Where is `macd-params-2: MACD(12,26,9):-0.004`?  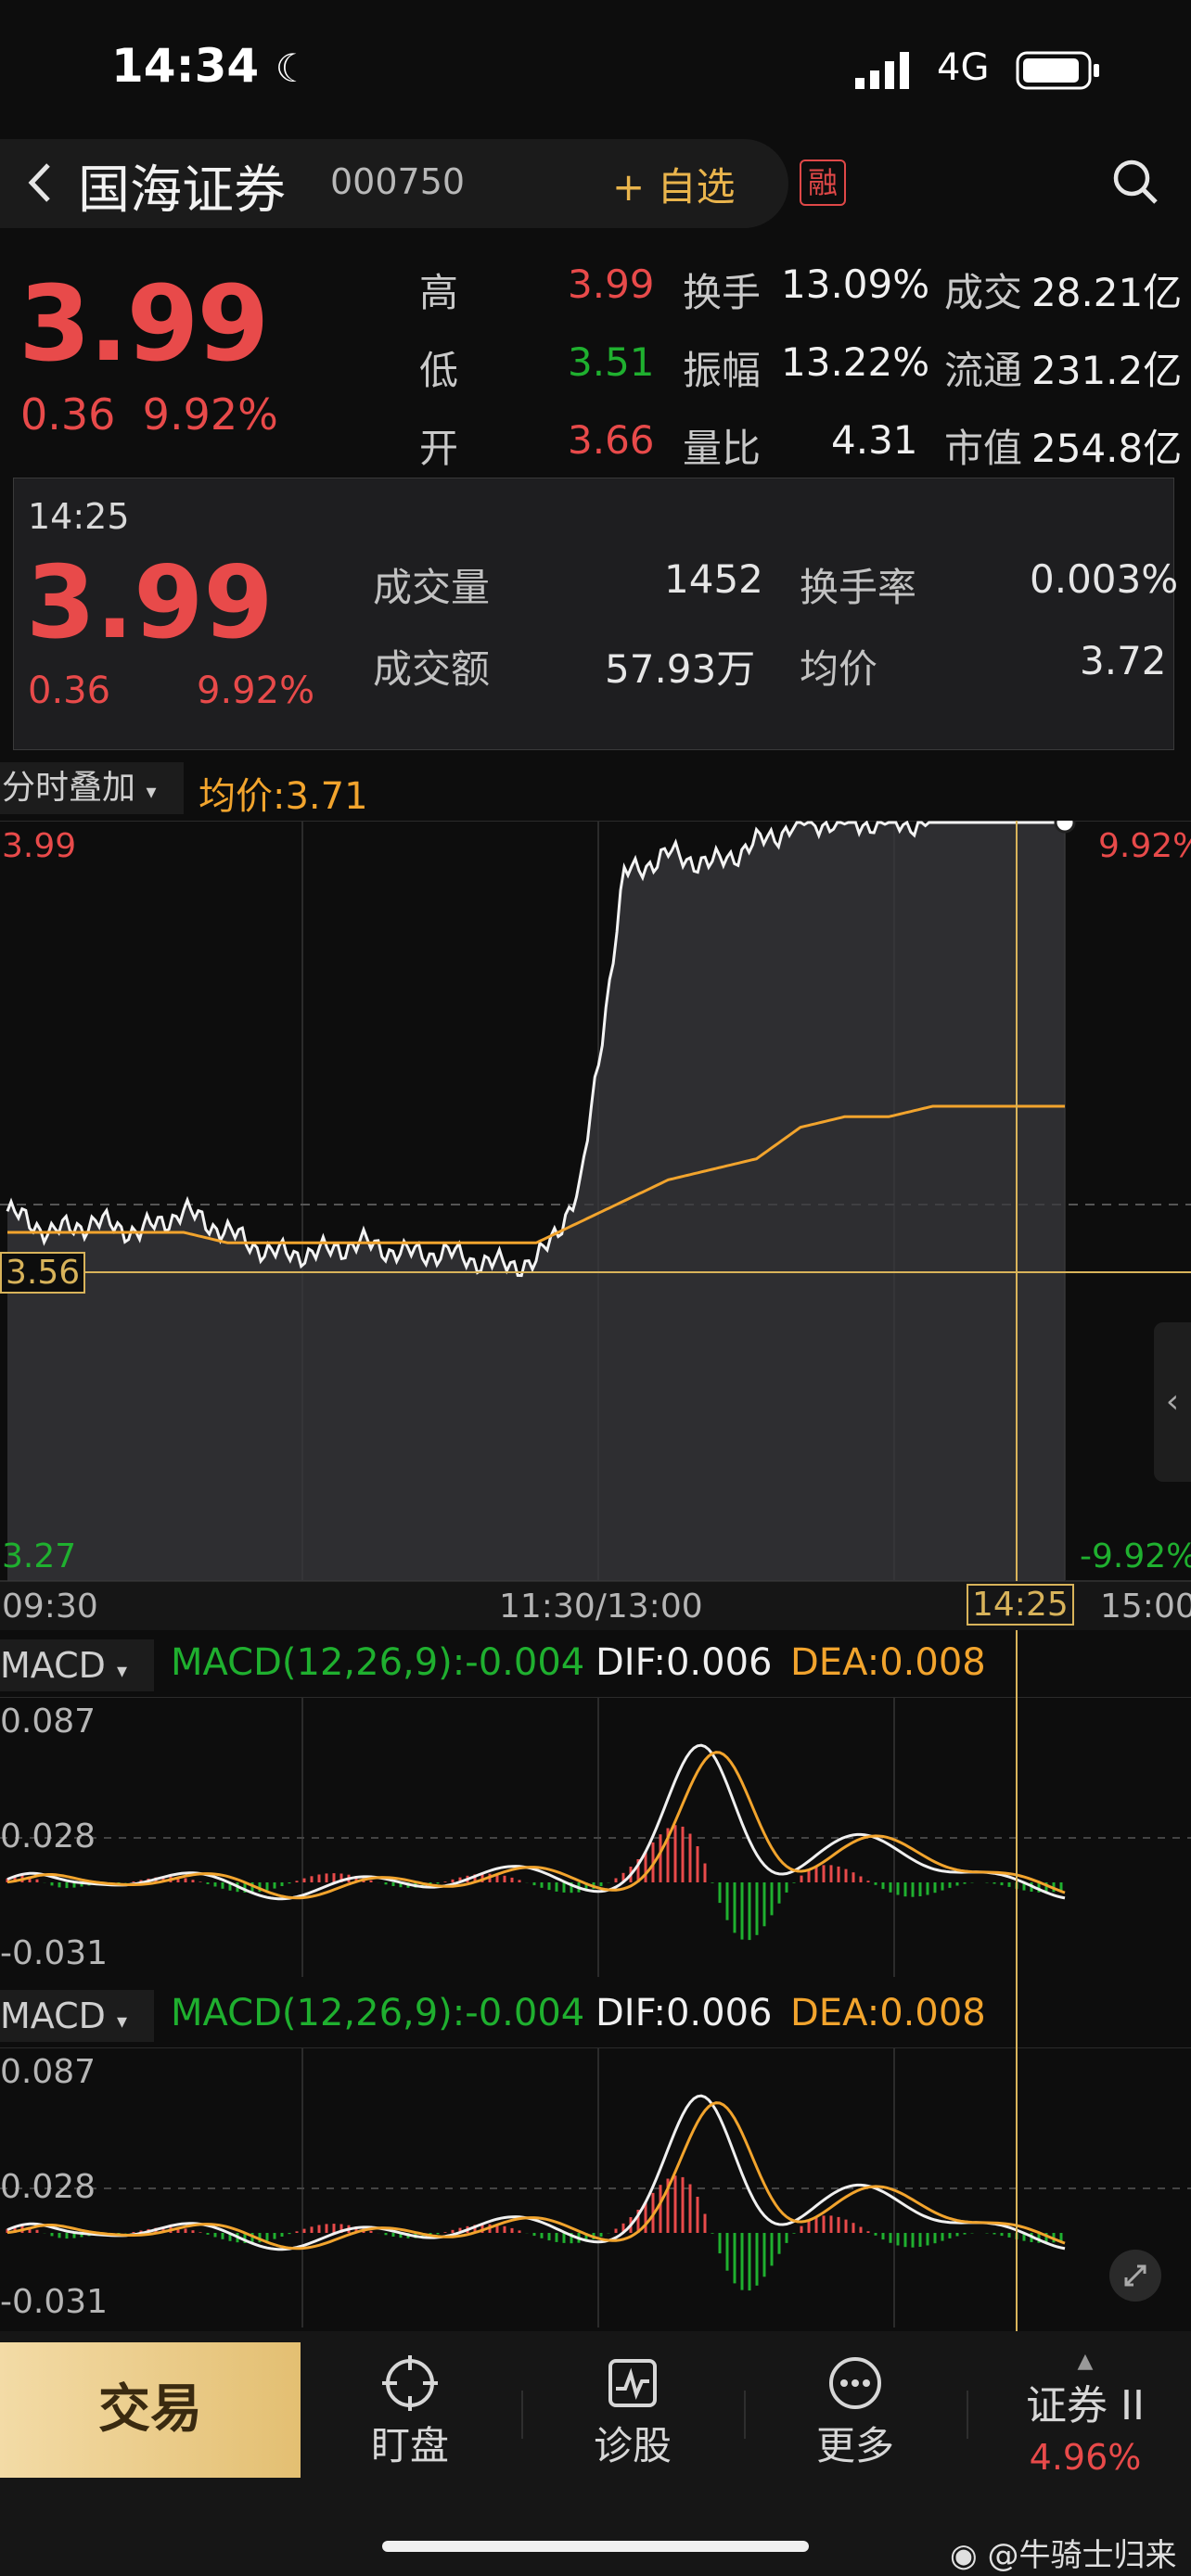 macd-params-2: MACD(12,26,9):-0.004 is located at coordinates (378, 2013).